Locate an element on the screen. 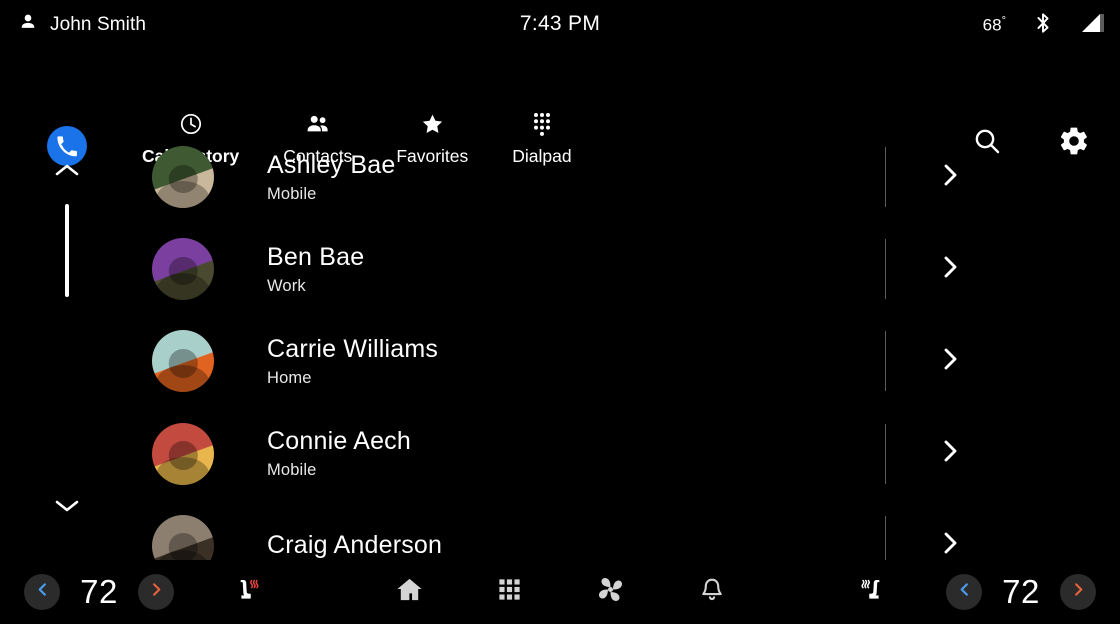  home-icon is located at coordinates (409, 592).